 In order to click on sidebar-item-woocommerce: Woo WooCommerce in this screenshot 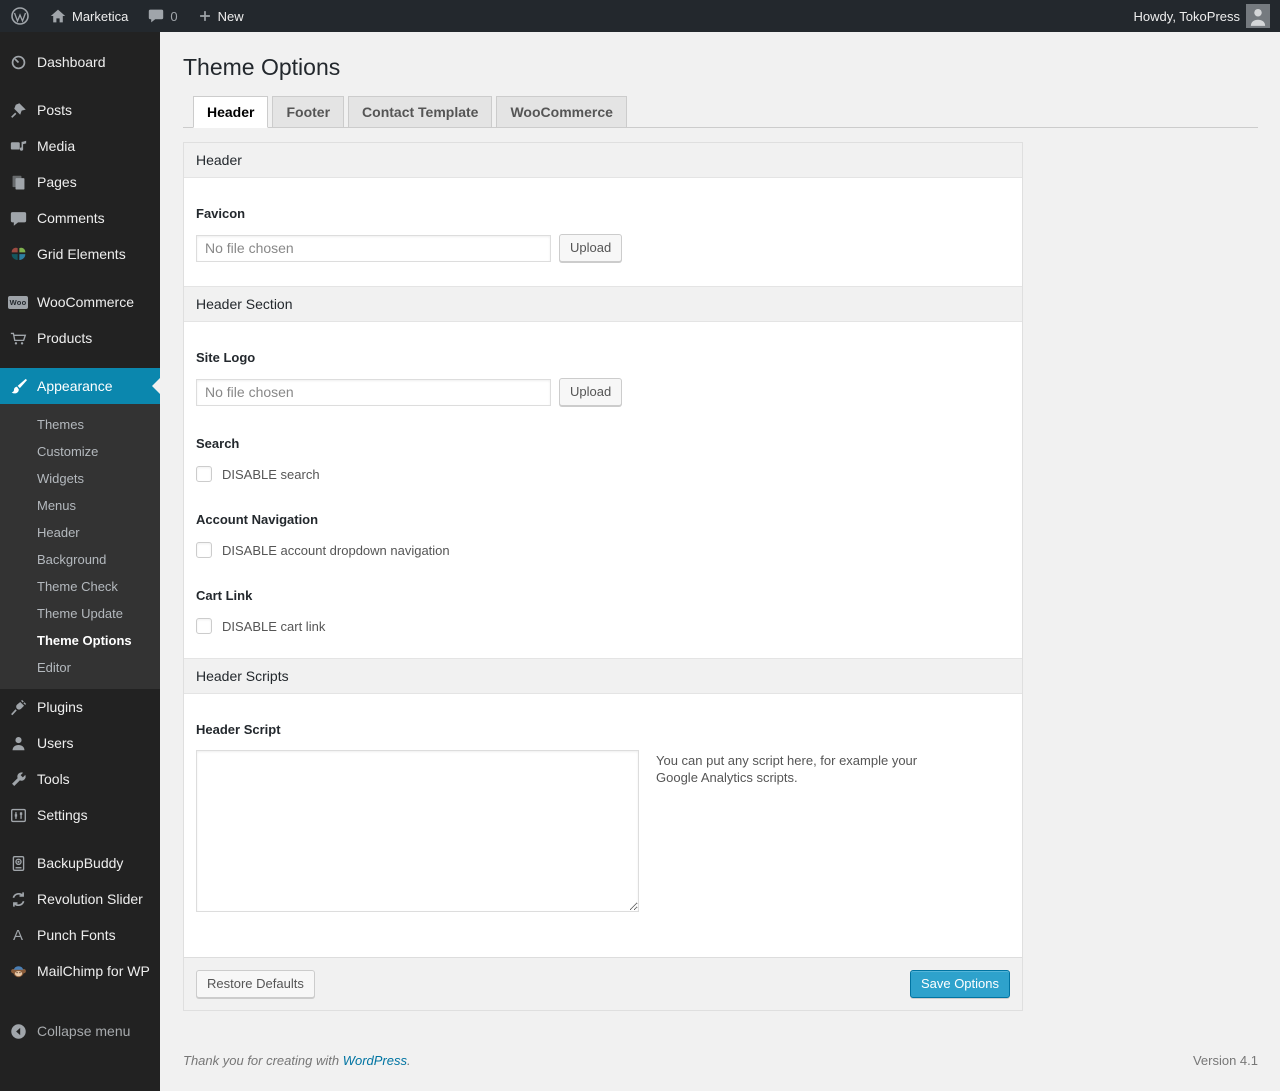, I will do `click(80, 302)`.